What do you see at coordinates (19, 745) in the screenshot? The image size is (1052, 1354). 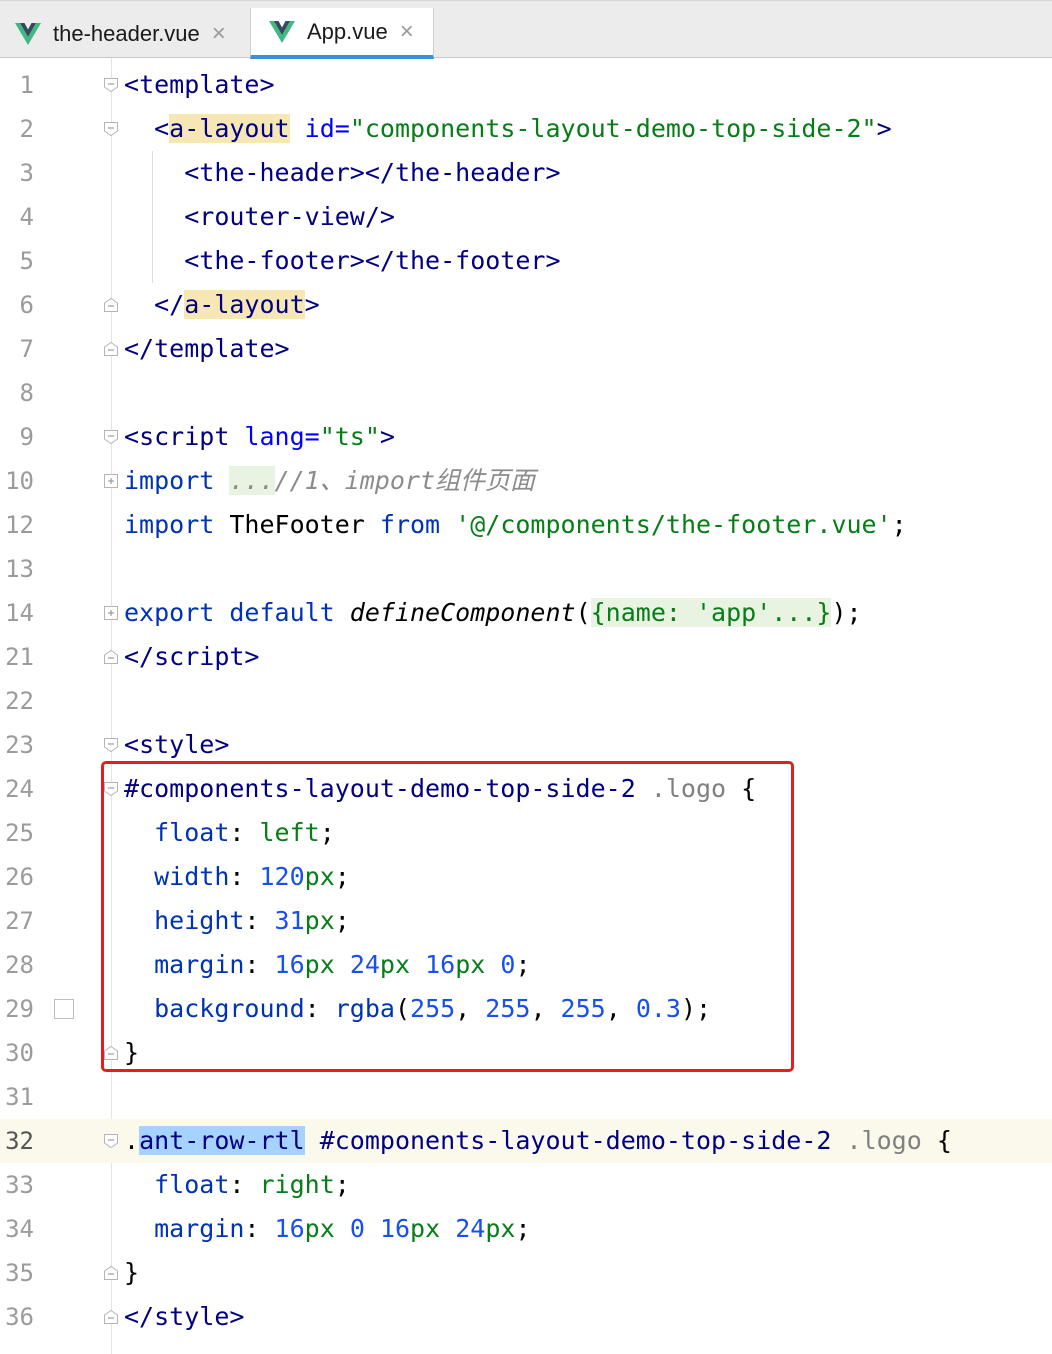 I see `line-number: 23` at bounding box center [19, 745].